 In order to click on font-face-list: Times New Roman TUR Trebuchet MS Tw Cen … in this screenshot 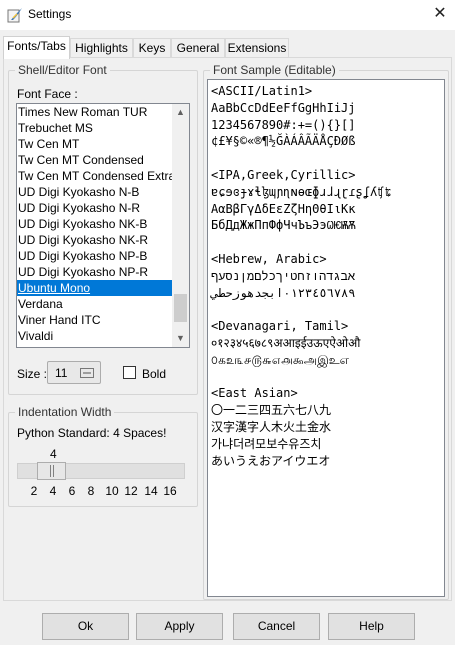, I will do `click(103, 225)`.